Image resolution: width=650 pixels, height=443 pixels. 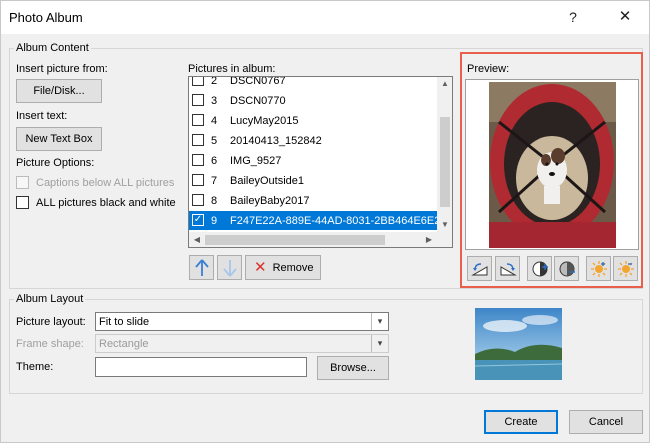 I want to click on insert-picture-from-label: Insert picture from:, so click(x=62, y=69).